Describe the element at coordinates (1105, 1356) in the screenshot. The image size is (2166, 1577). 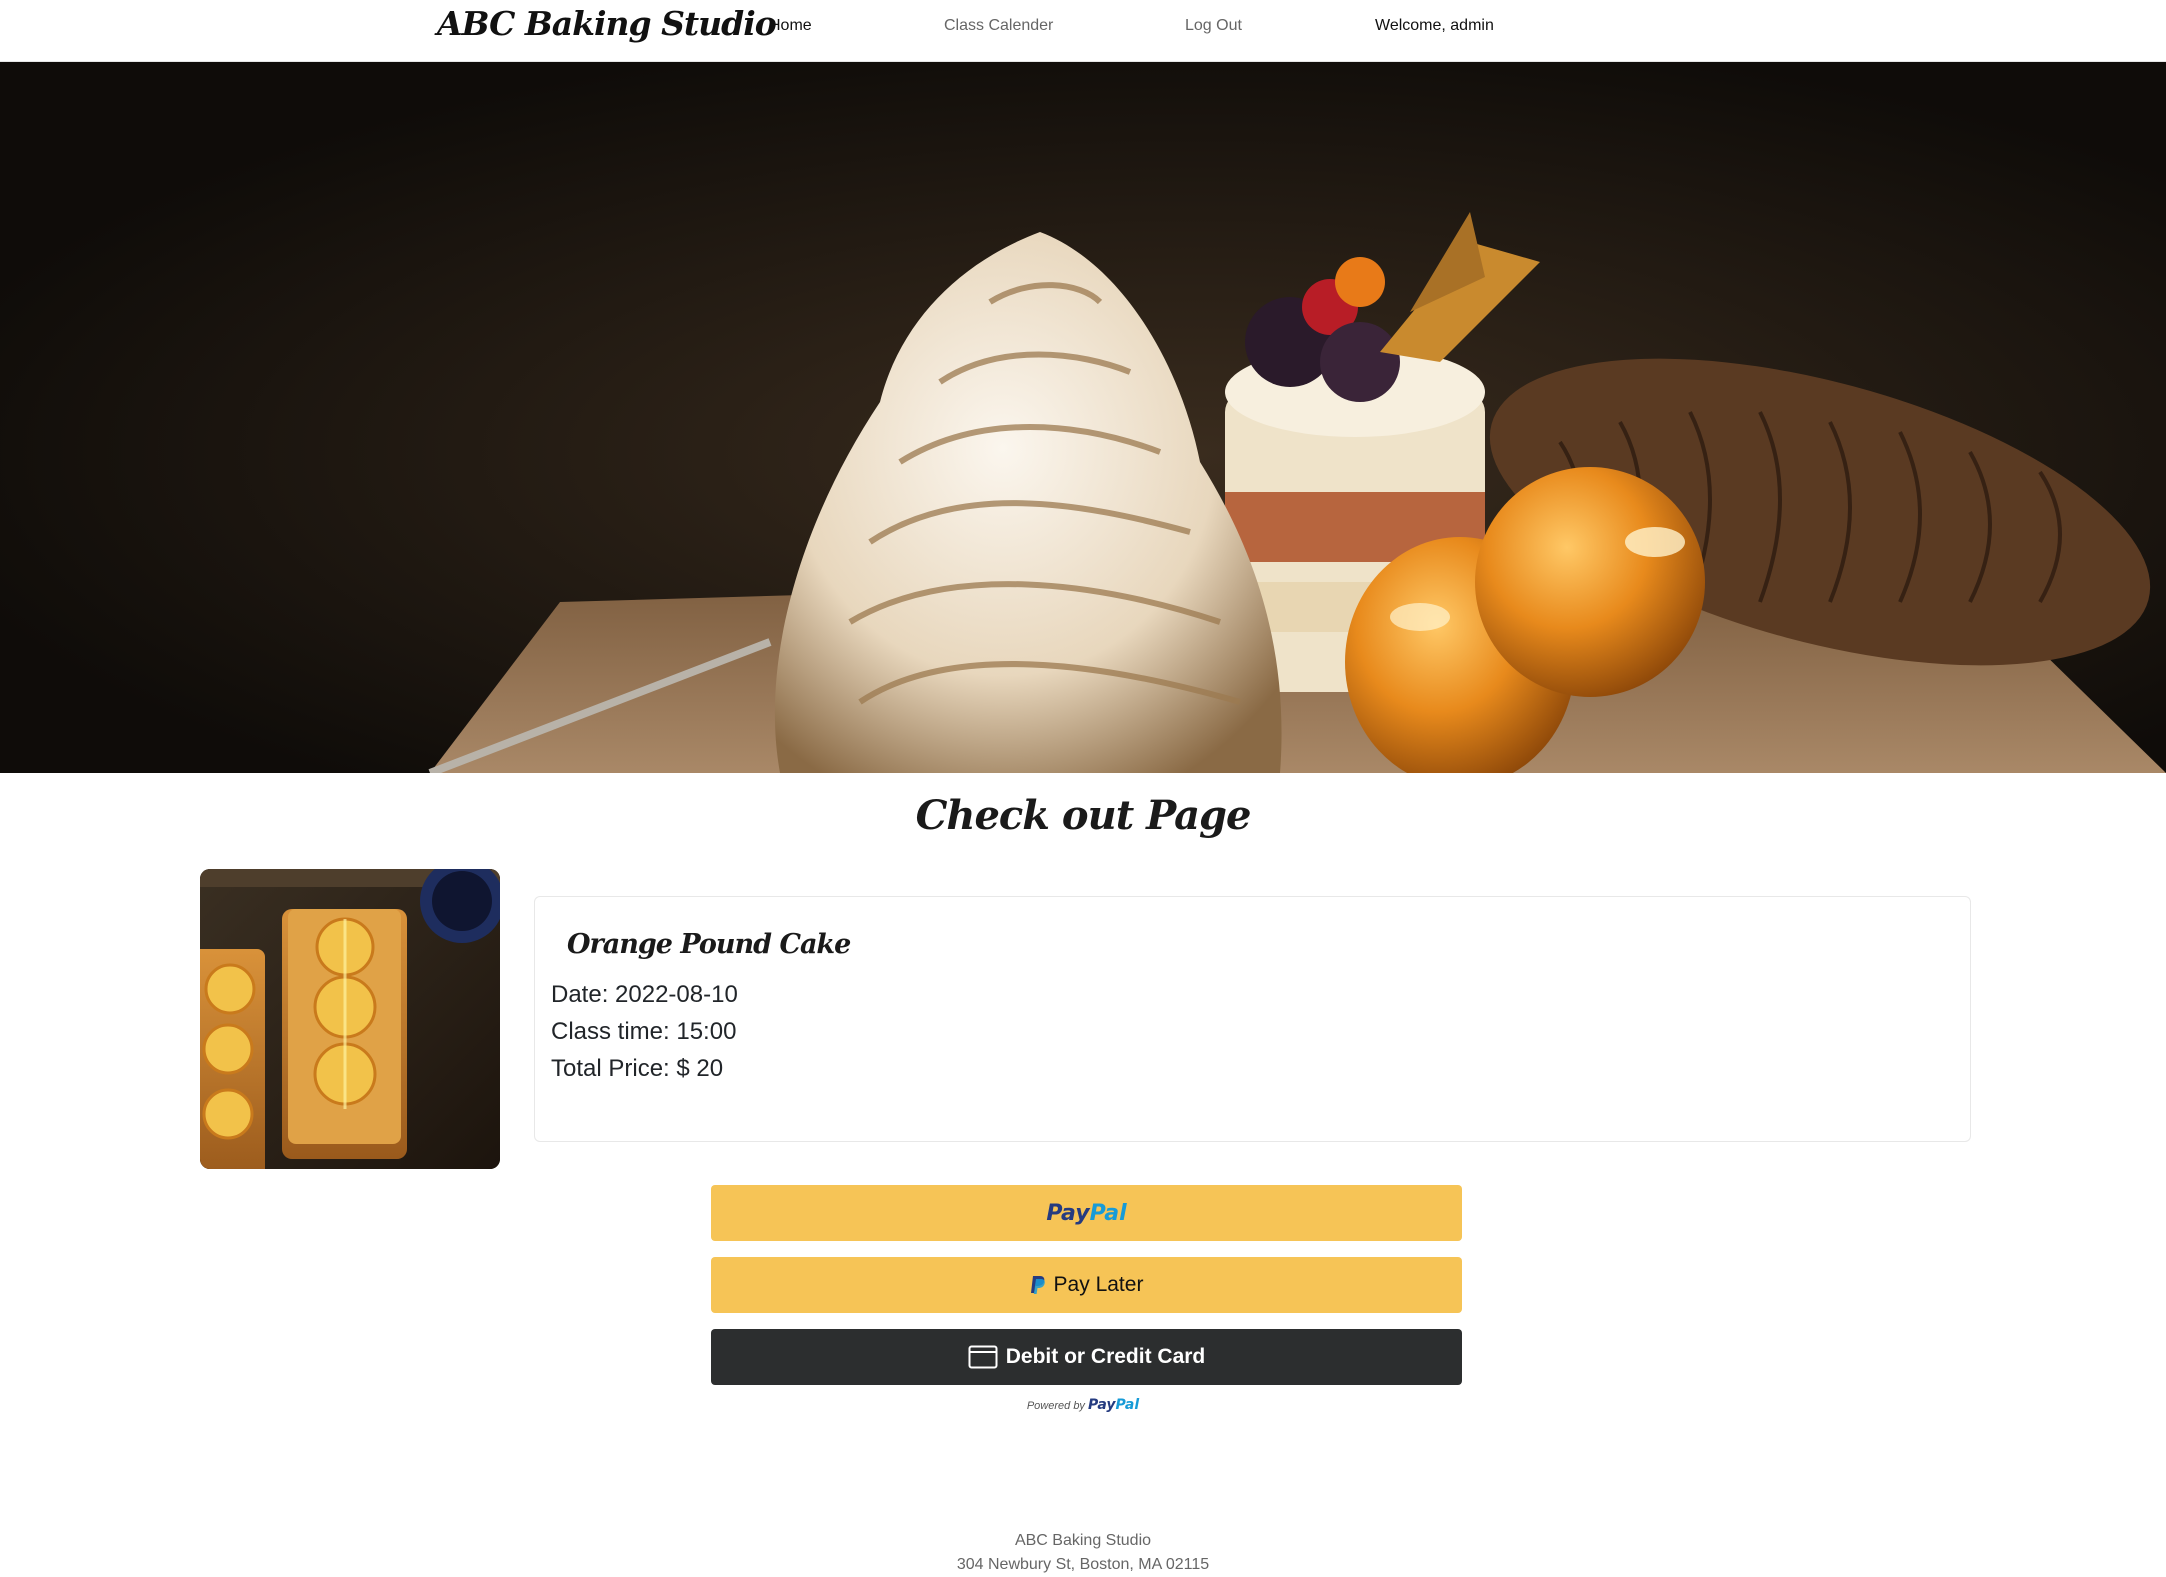
I see `card-button-label: Debit or Credit Card` at that location.